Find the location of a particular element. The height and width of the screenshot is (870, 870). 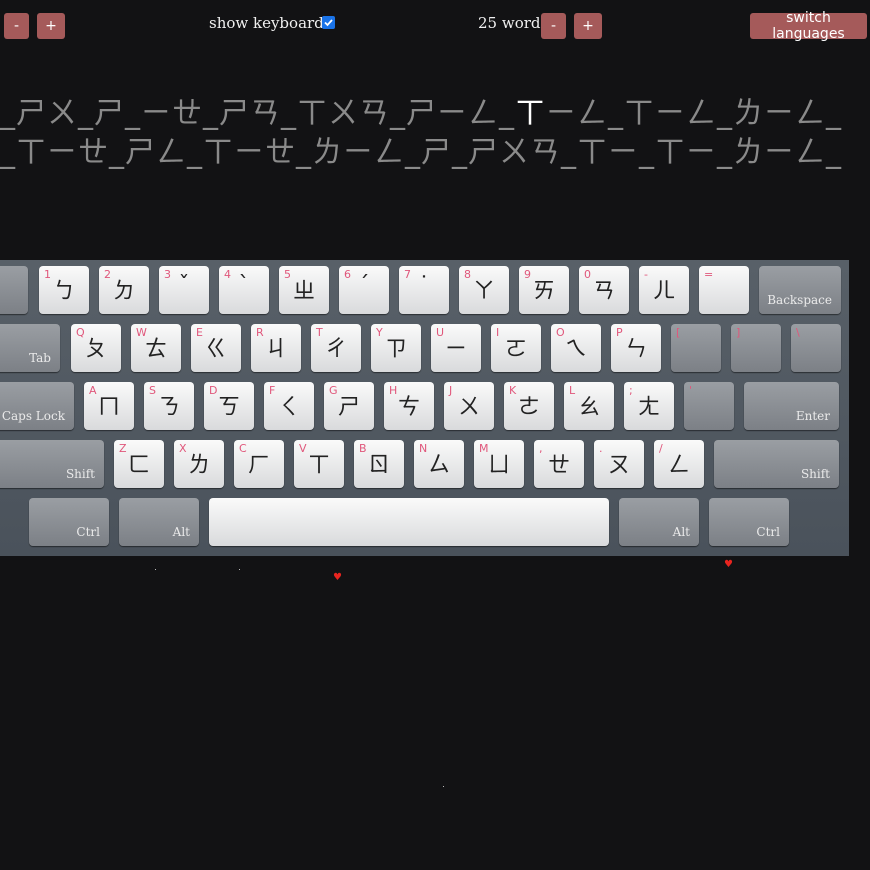

key-row3-2: Dㄎ is located at coordinates (229, 406).